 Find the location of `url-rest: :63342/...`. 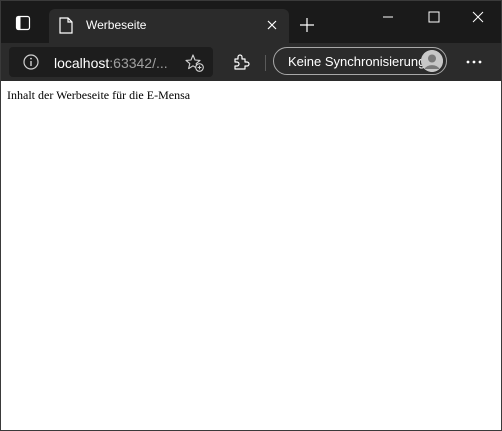

url-rest: :63342/... is located at coordinates (138, 63).